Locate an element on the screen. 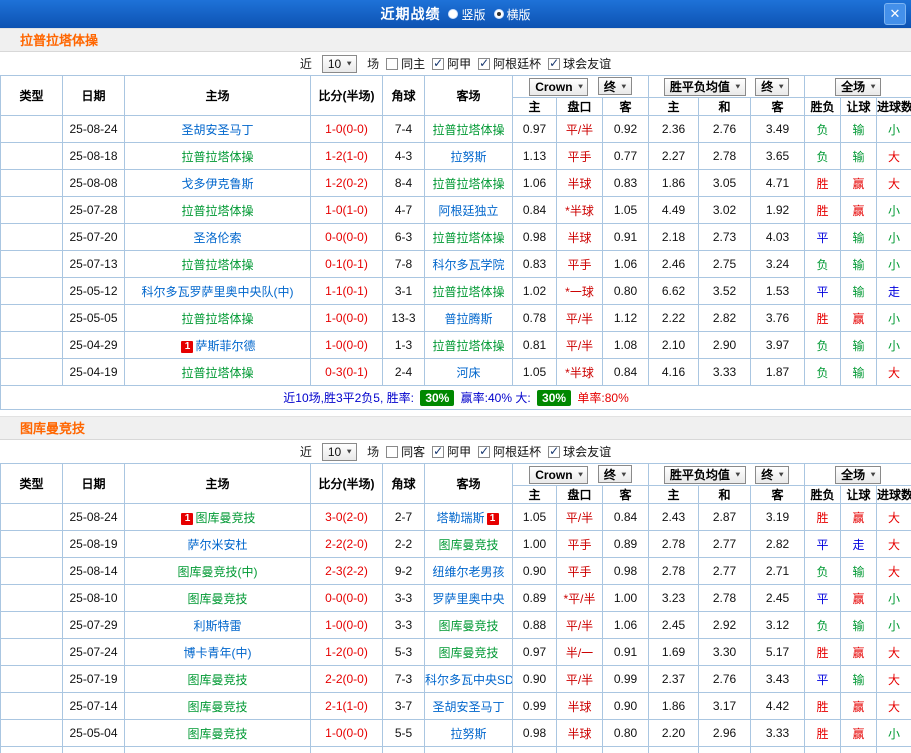 The image size is (911, 753). titlebar: 近期战绩 竖版 横版 ✕ is located at coordinates (455, 14).